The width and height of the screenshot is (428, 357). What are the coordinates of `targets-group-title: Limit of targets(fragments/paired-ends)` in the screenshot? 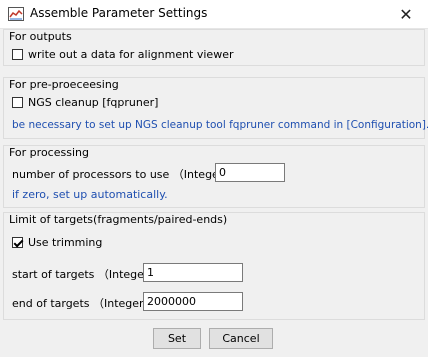 It's located at (118, 219).